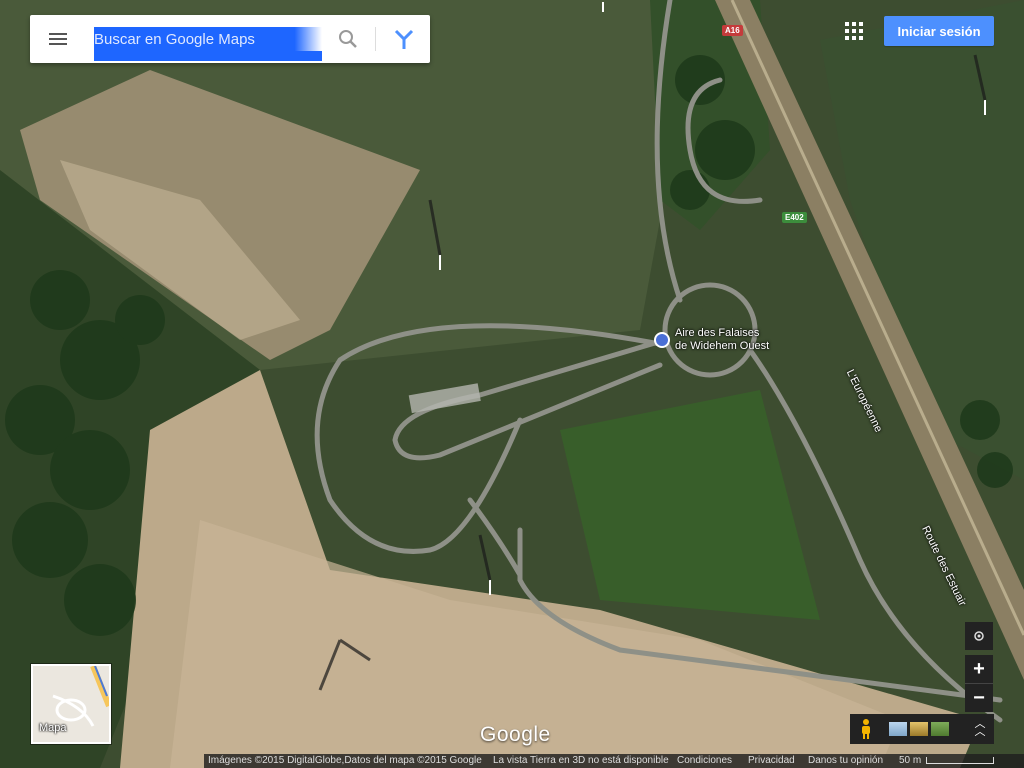  Describe the element at coordinates (581, 760) in the screenshot. I see `earth-3d-notice: La vista Tierra en 3D no está disponible` at that location.